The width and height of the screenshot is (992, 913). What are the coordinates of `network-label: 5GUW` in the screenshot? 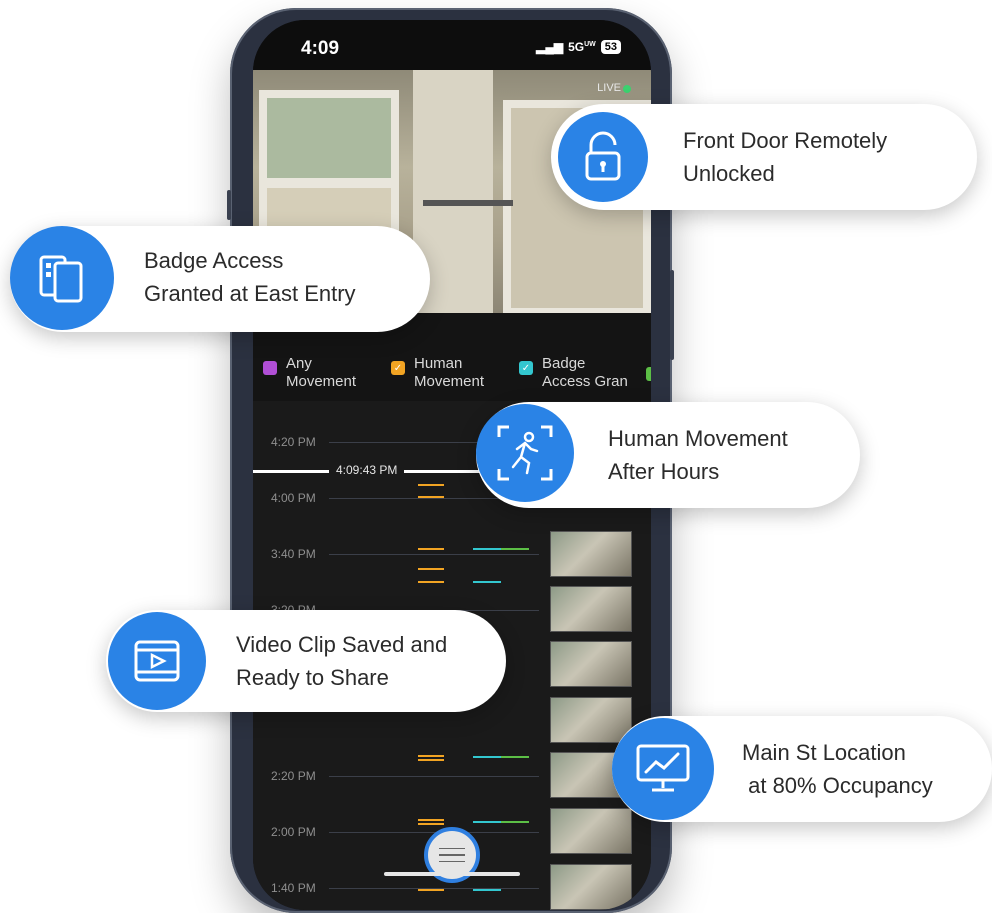 It's located at (582, 47).